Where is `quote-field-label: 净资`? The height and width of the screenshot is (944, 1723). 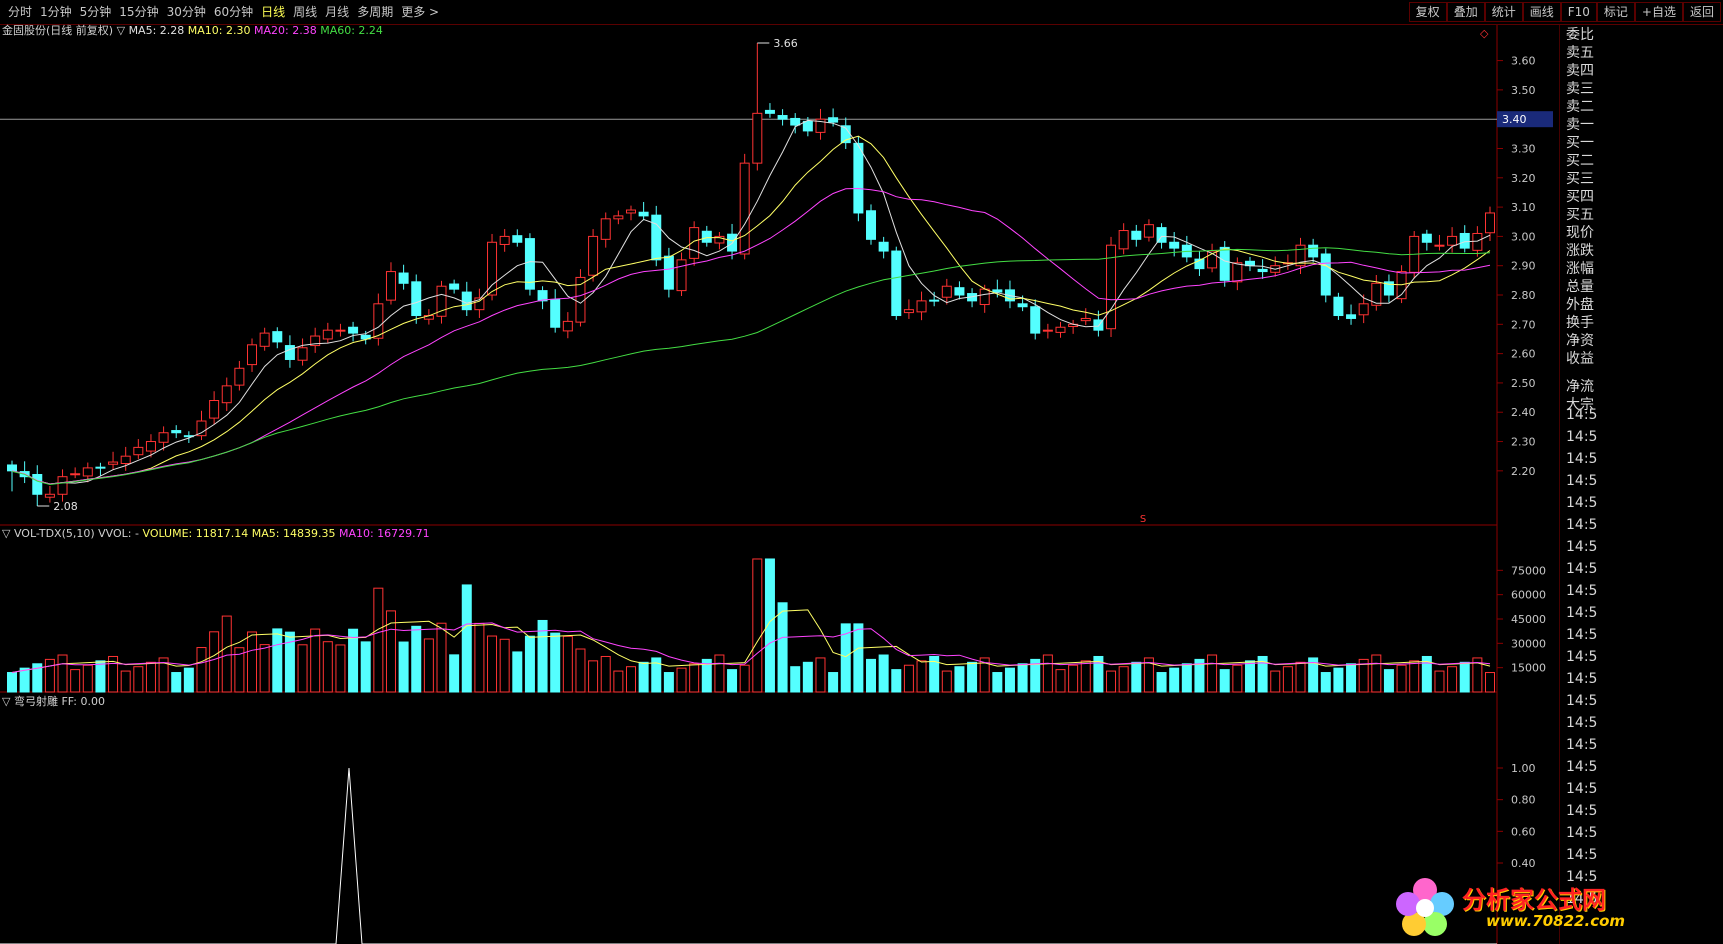
quote-field-label: 净资 is located at coordinates (1580, 341).